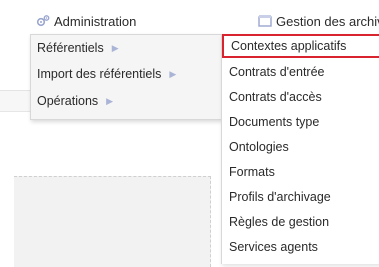 This screenshot has width=379, height=267. What do you see at coordinates (43, 21) in the screenshot?
I see `gears-icon` at bounding box center [43, 21].